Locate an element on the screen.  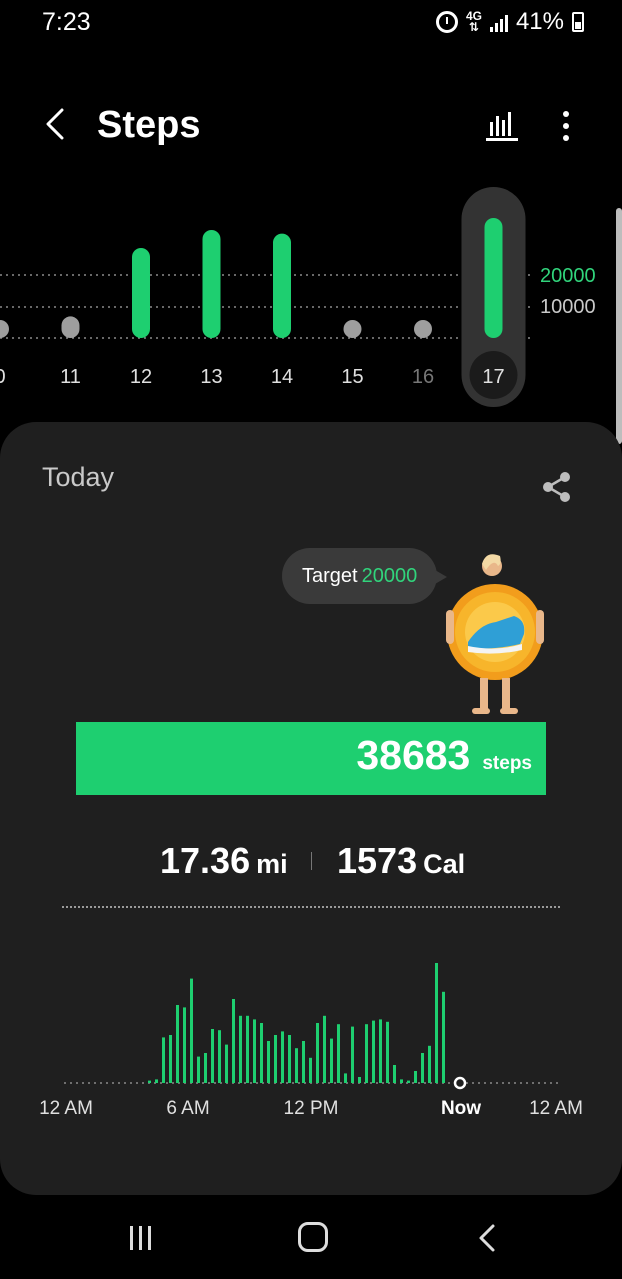
app-header: Steps is located at coordinates (311, 125).